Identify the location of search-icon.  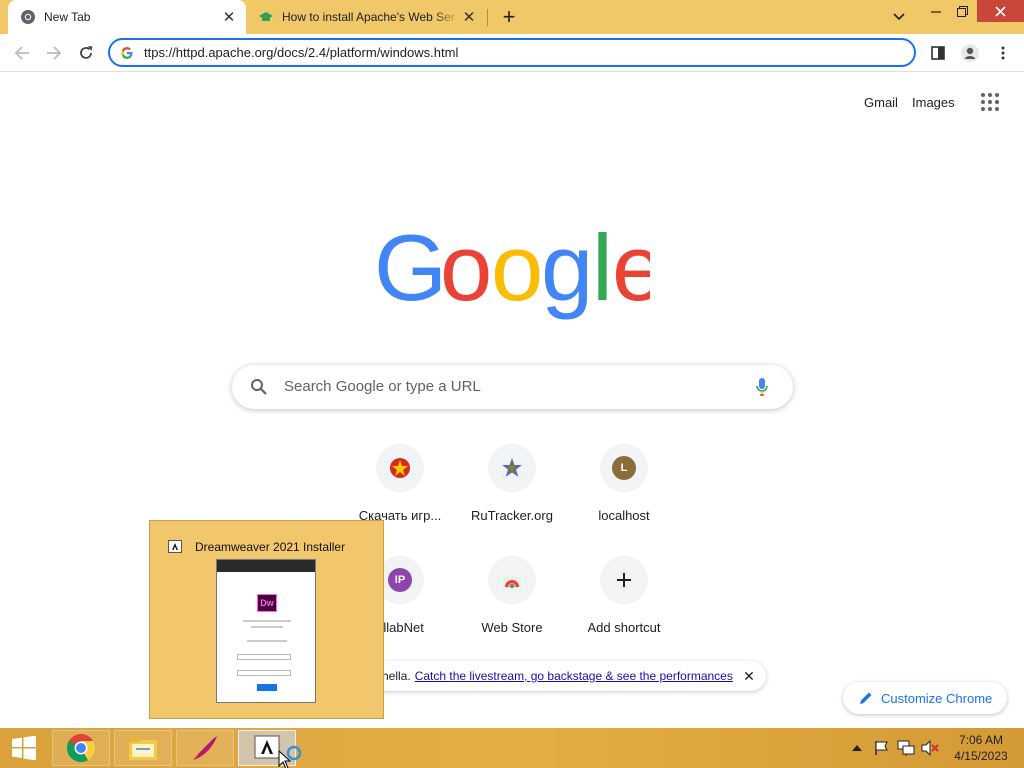
(259, 387).